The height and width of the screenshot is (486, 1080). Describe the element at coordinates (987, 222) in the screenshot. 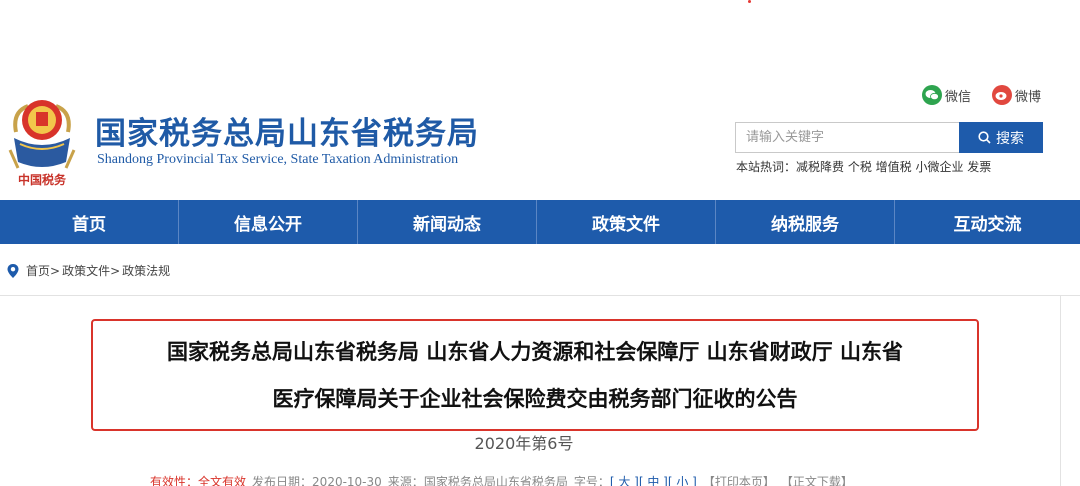

I see `nav-item-interaction: 互动交流` at that location.